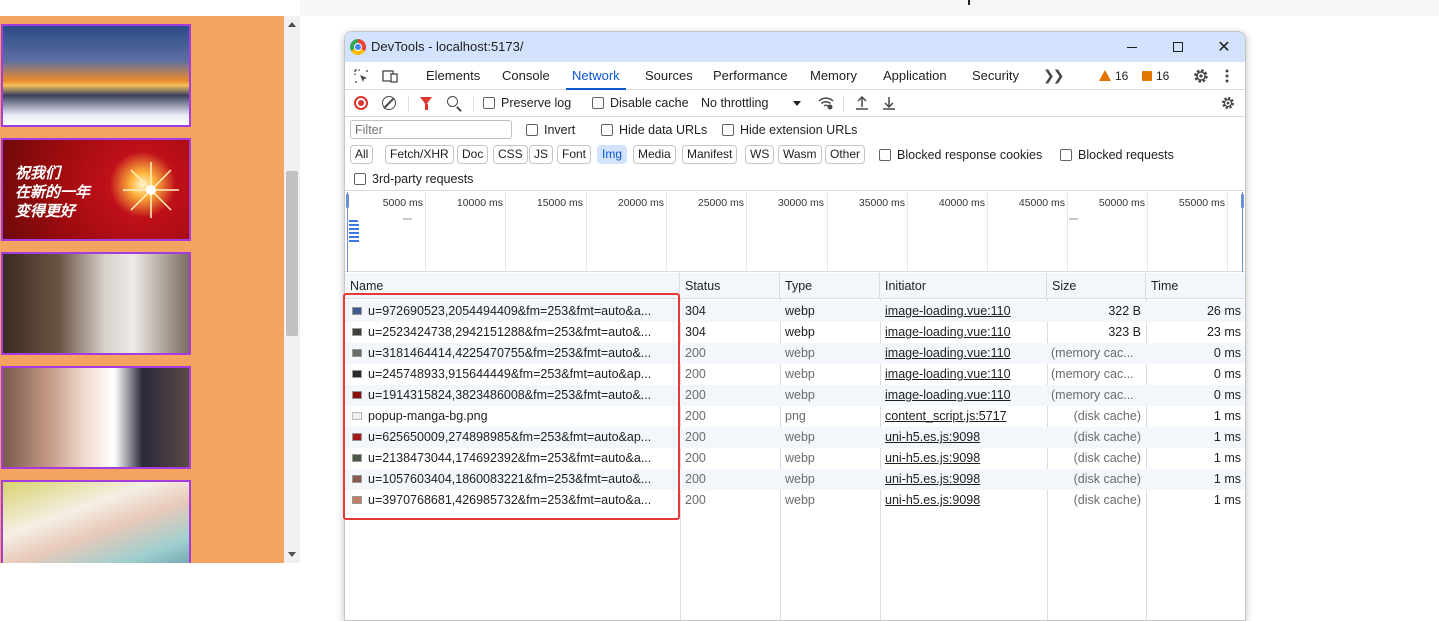 The height and width of the screenshot is (621, 1439). Describe the element at coordinates (1228, 103) in the screenshot. I see `network-settings-gear-icon` at that location.